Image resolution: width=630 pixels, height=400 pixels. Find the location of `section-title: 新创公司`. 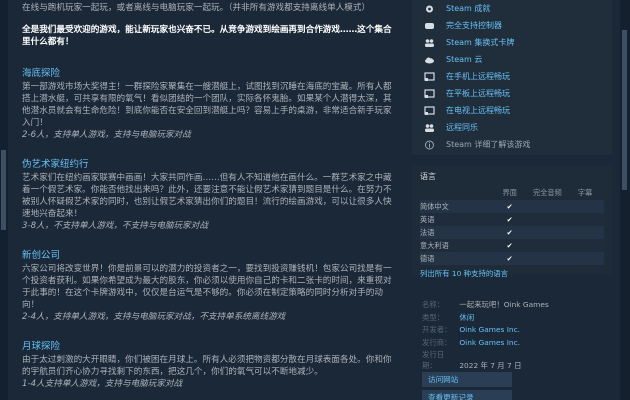

section-title: 新创公司 is located at coordinates (41, 255).